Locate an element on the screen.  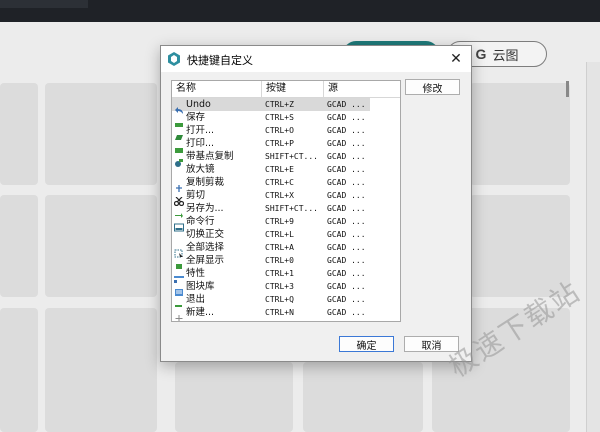
column-header-source: 源 is located at coordinates (347, 89).